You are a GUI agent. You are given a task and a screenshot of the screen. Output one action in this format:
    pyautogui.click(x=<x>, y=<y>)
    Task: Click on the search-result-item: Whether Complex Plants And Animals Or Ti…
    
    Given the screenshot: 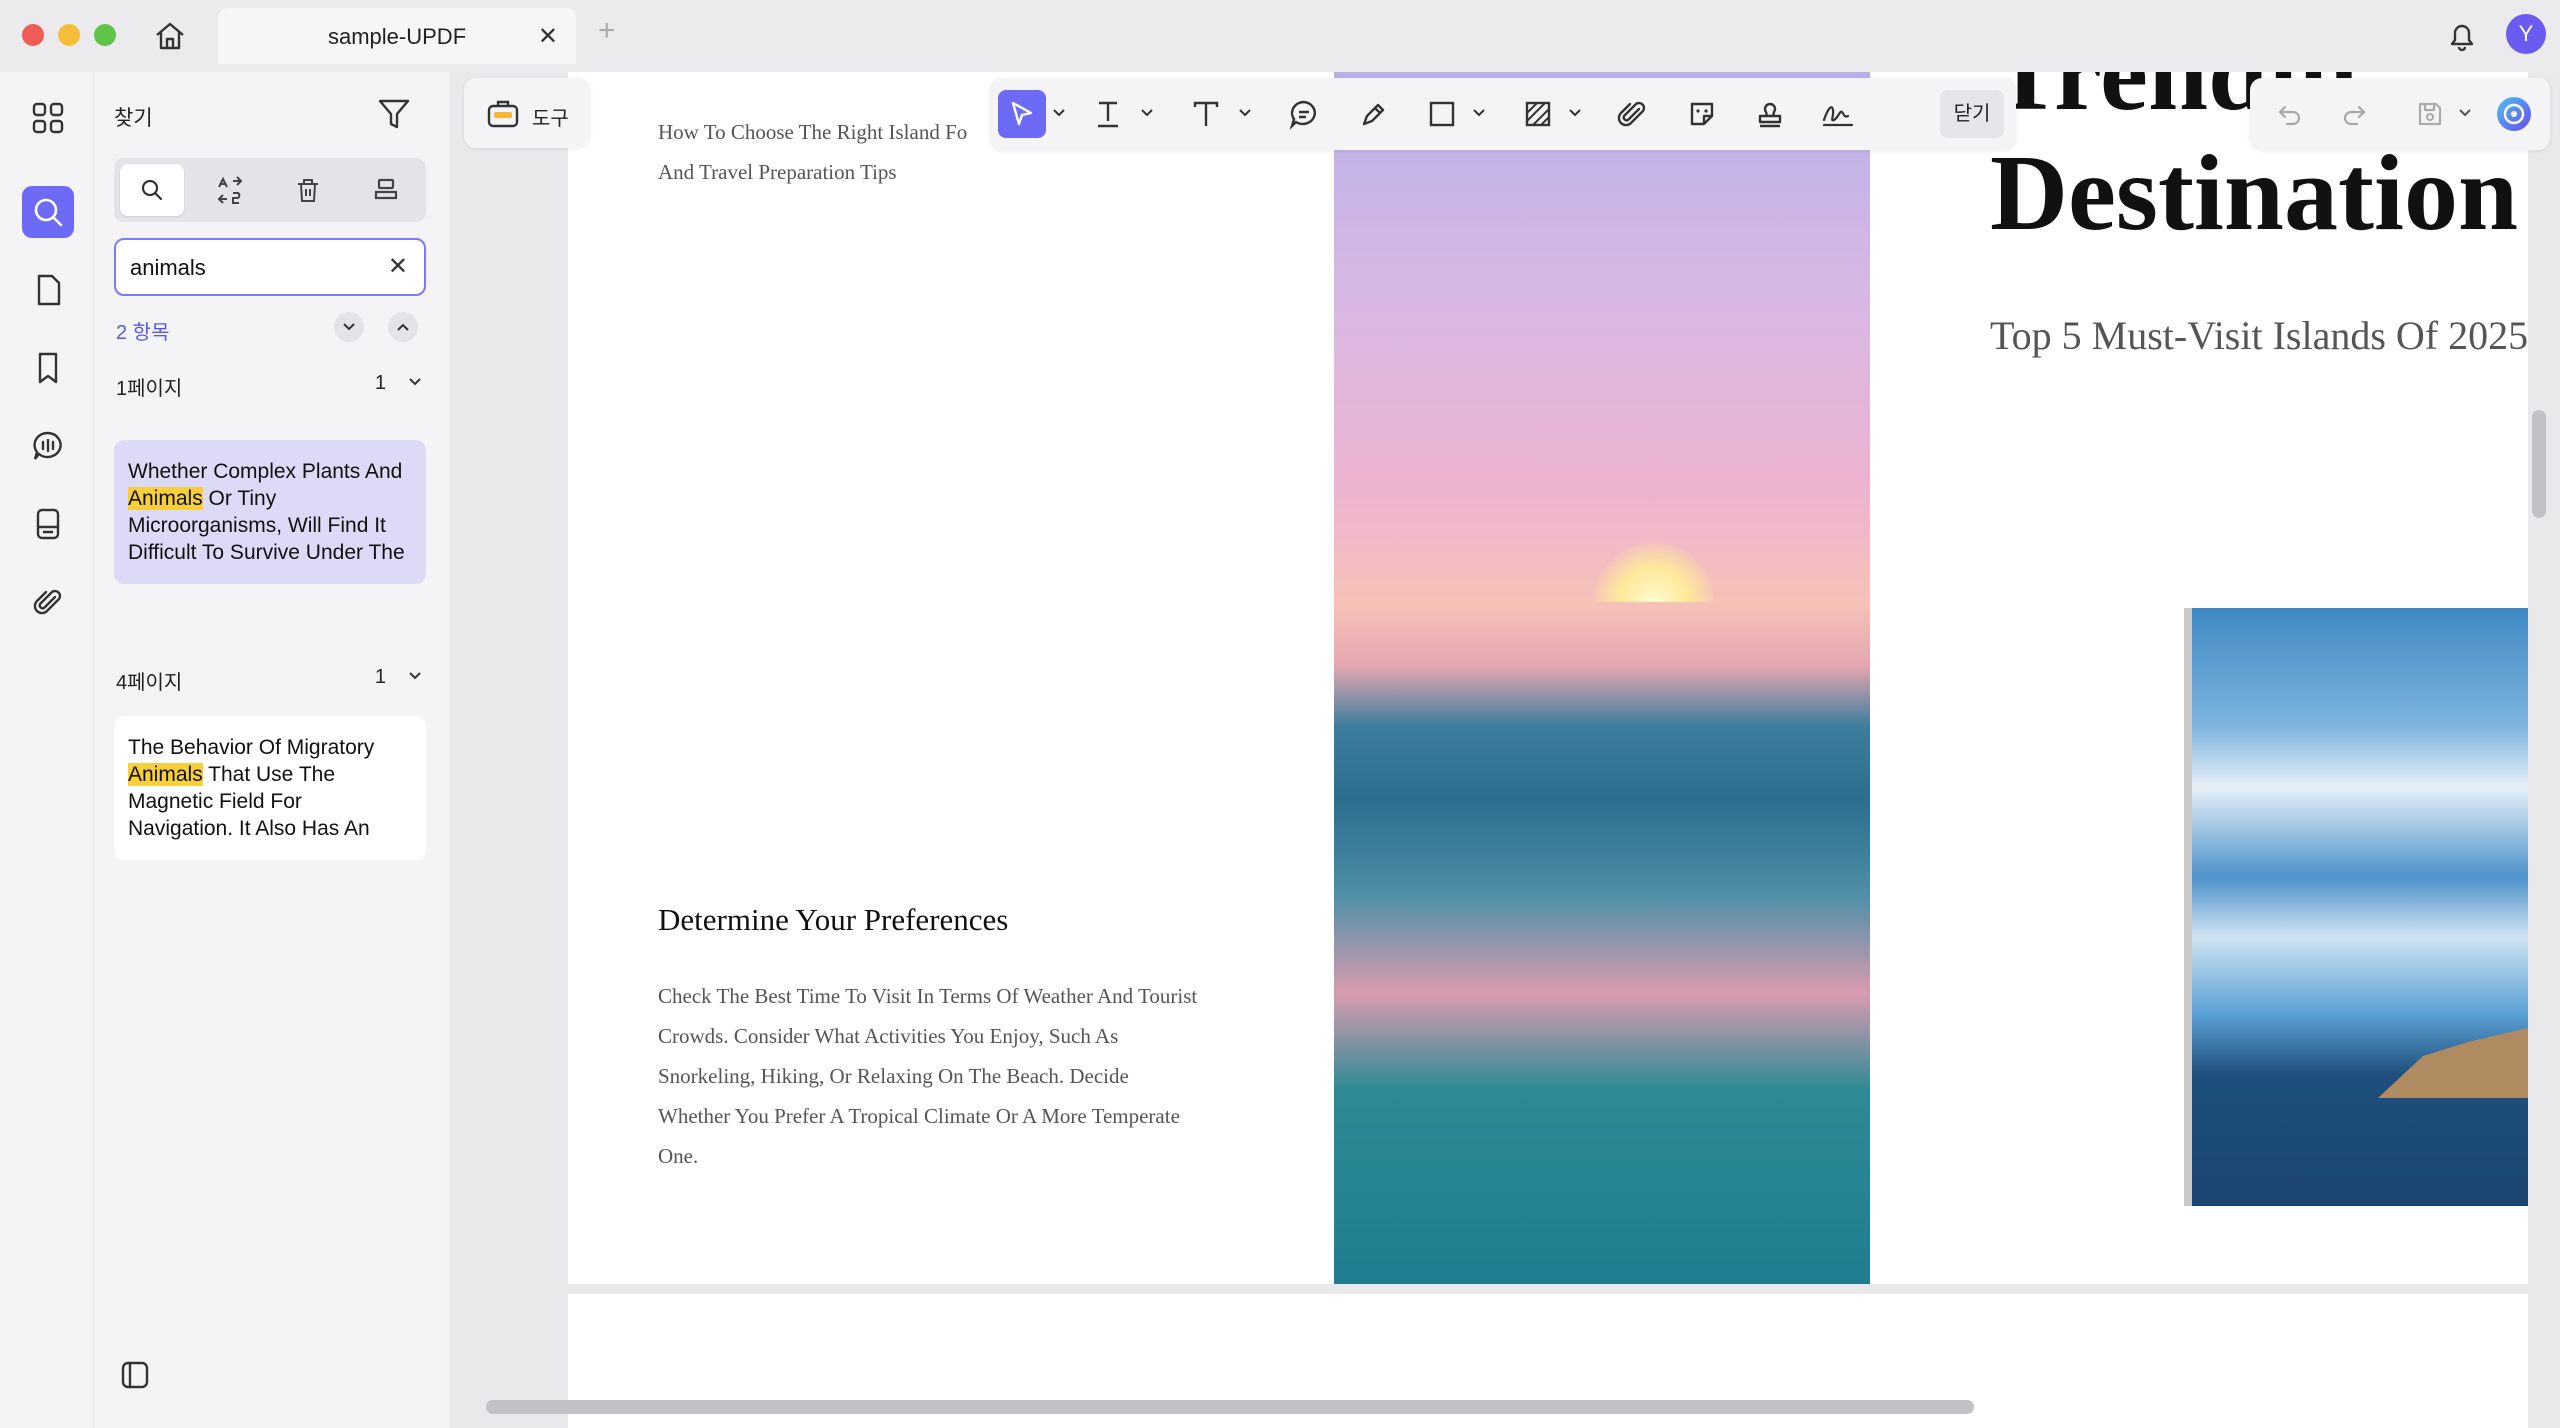 What is the action you would take?
    pyautogui.click(x=270, y=512)
    